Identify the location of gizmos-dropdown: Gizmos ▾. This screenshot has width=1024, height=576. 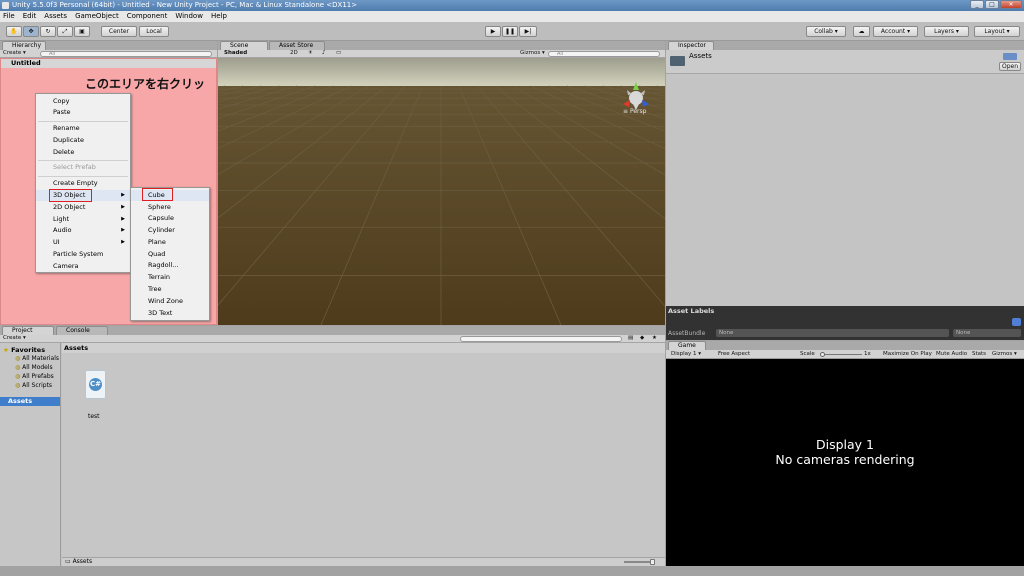
(532, 53).